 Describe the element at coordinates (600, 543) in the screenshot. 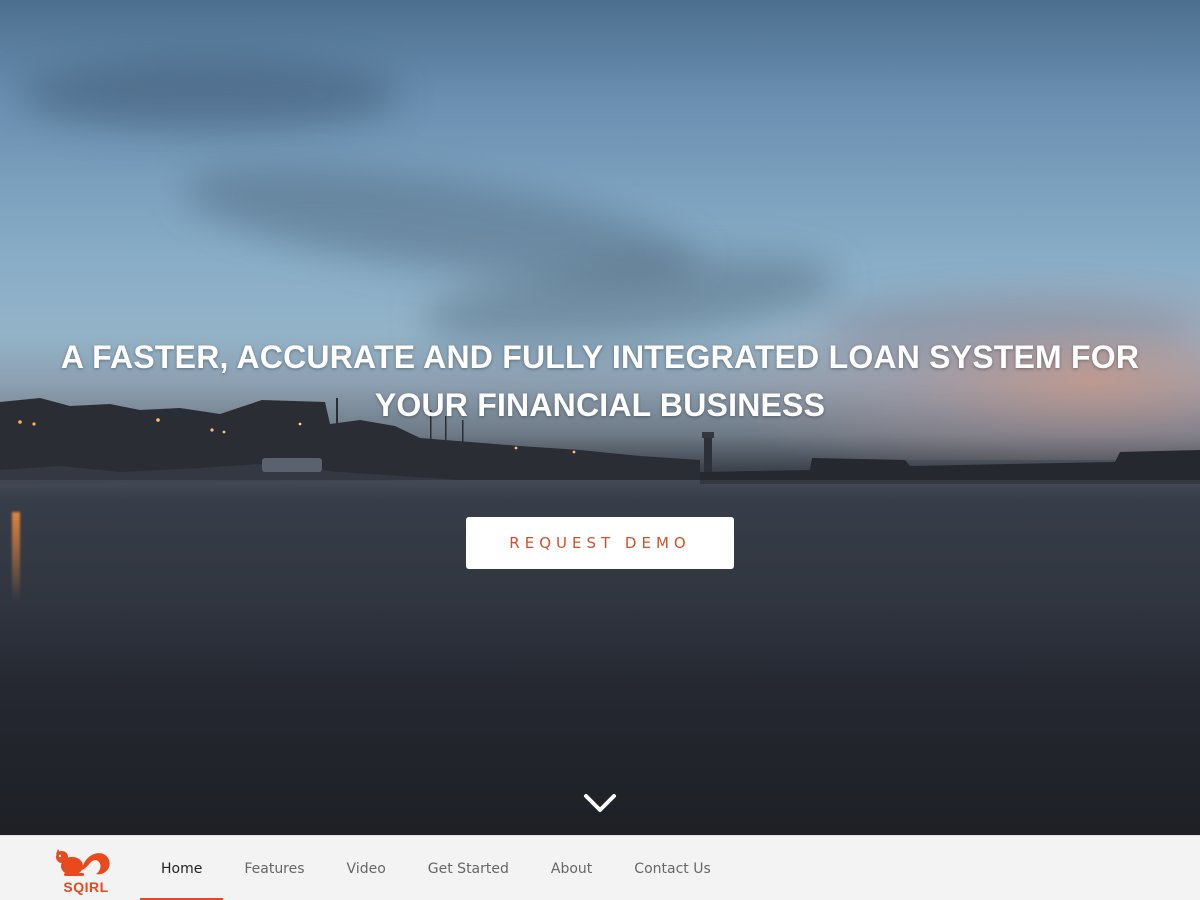

I see `request-demo-button: REQUEST DEMO` at that location.